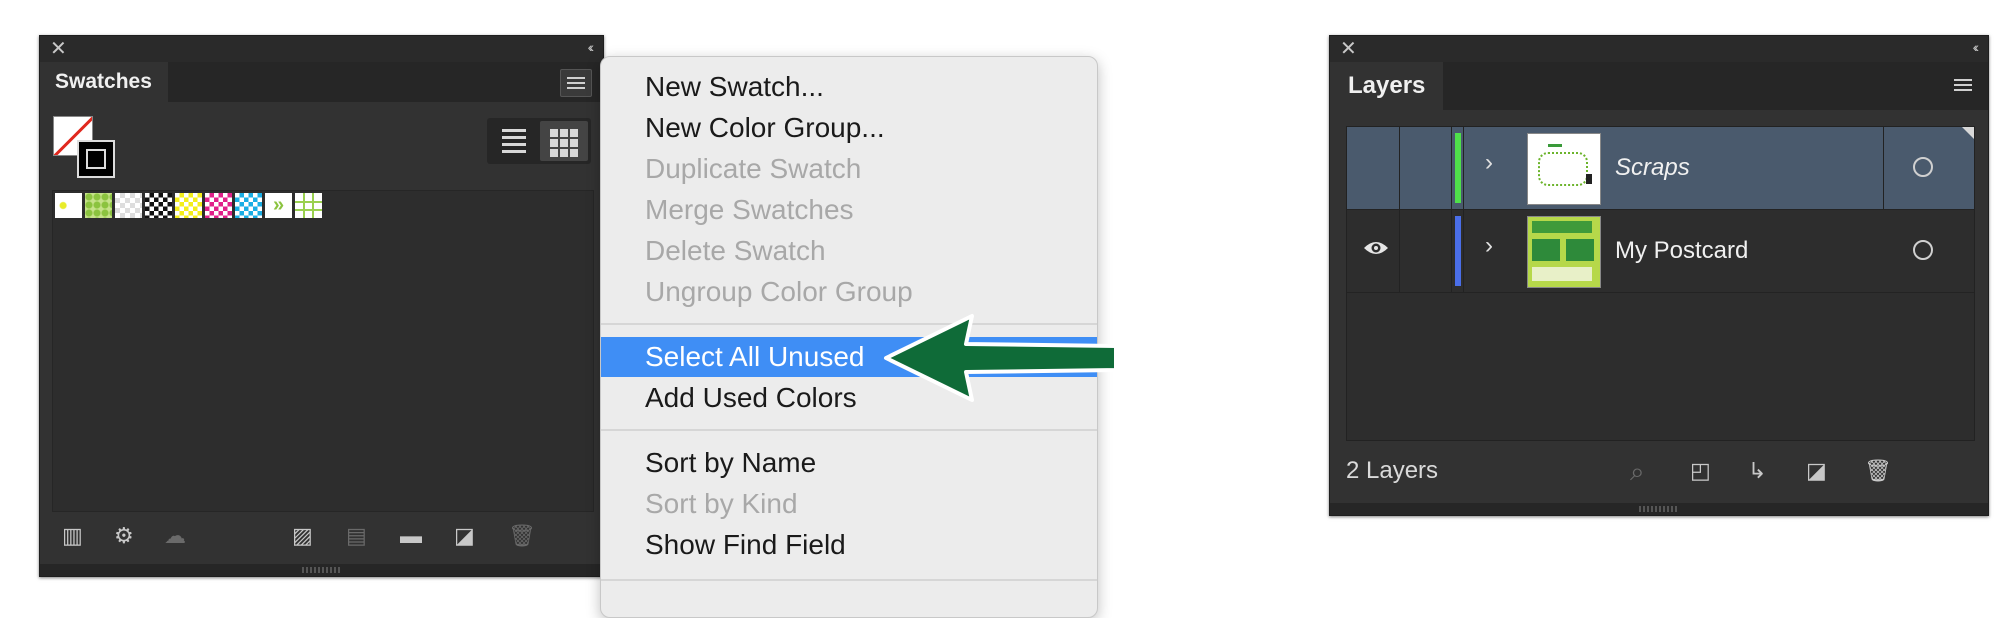 Image resolution: width=2000 pixels, height=618 pixels. What do you see at coordinates (849, 463) in the screenshot?
I see `menu-item-sort-by-name: Sort by Name` at bounding box center [849, 463].